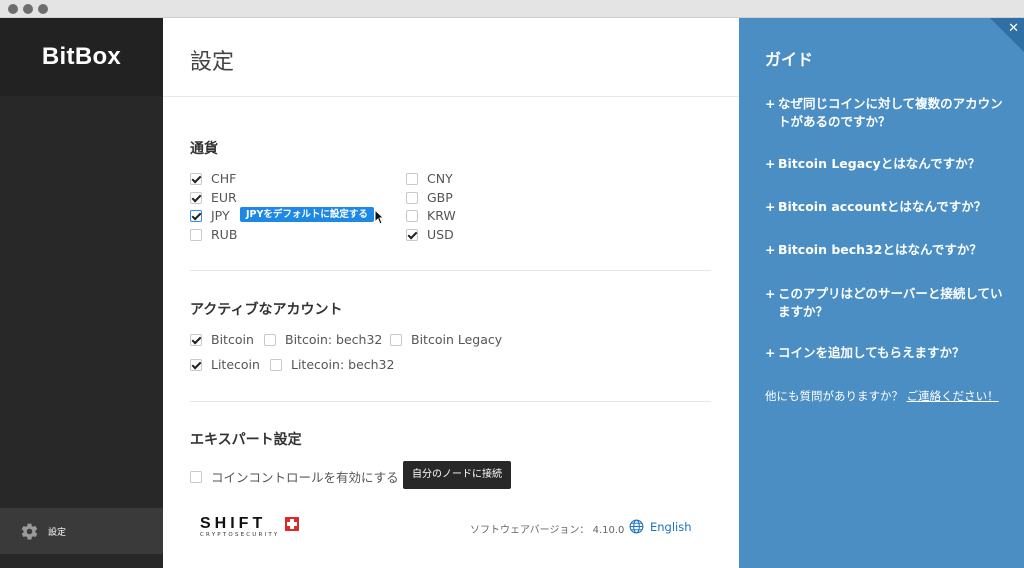  I want to click on guide-faq-item: + Bitcoin bech32とはなんですか？, so click(885, 250).